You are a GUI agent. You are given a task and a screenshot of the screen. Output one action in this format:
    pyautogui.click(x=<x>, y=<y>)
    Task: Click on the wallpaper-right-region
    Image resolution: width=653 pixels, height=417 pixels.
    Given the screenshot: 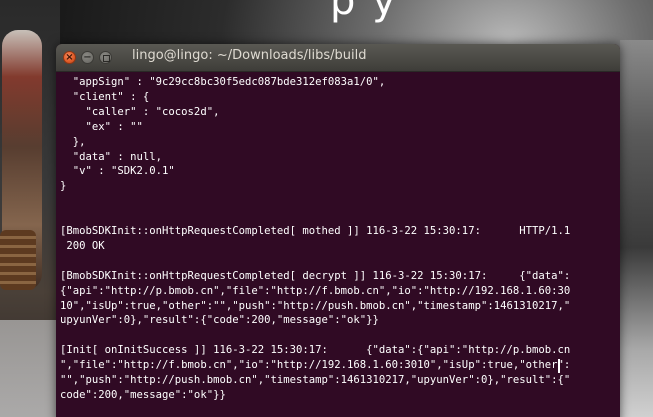 What is the action you would take?
    pyautogui.click(x=636, y=228)
    